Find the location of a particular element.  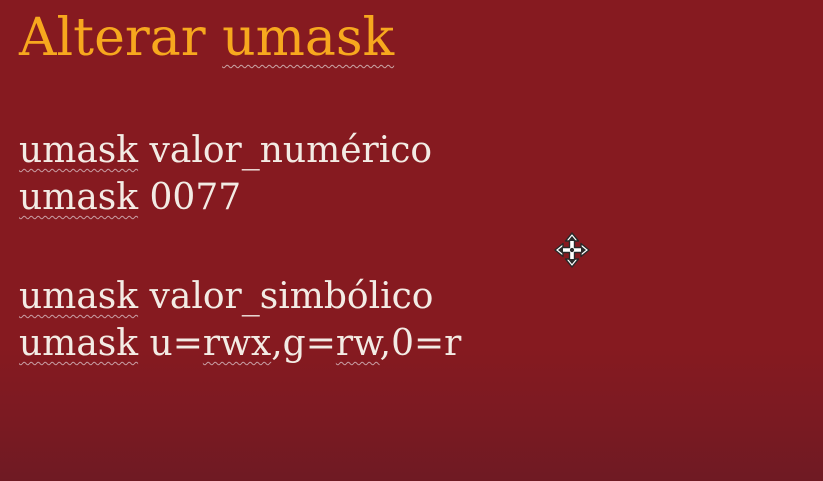

symbolic-group-prefix: ,g= is located at coordinates (303, 343).